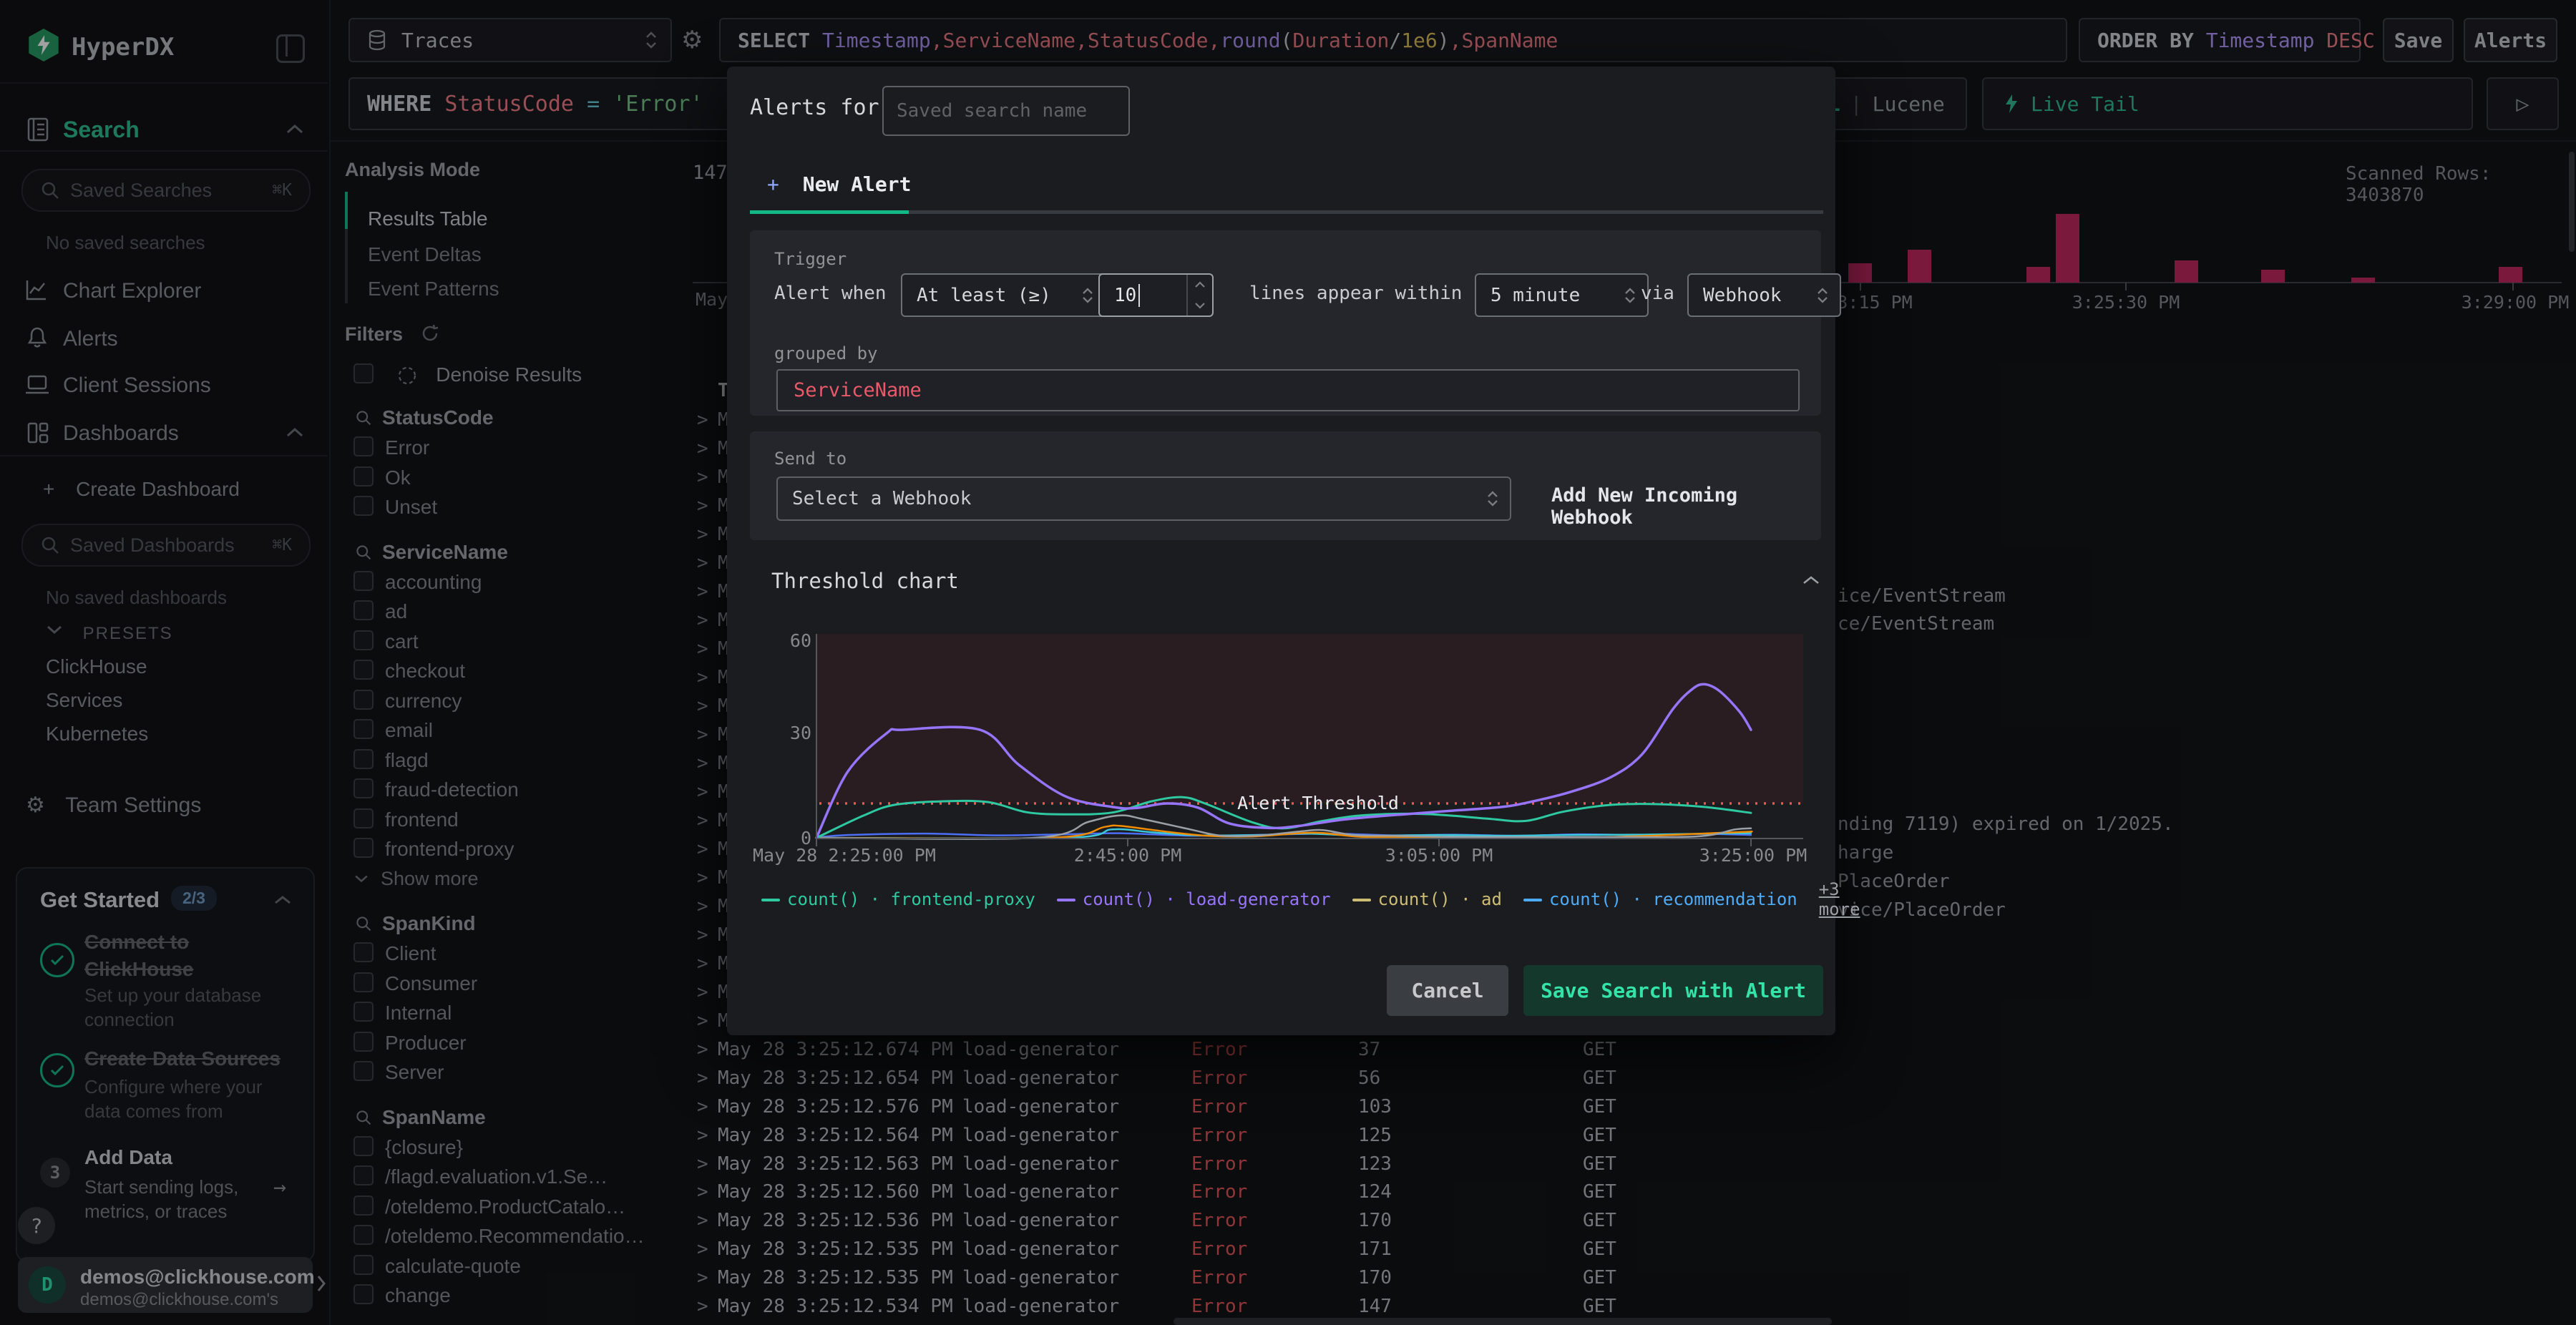  I want to click on via-label: via, so click(1657, 294).